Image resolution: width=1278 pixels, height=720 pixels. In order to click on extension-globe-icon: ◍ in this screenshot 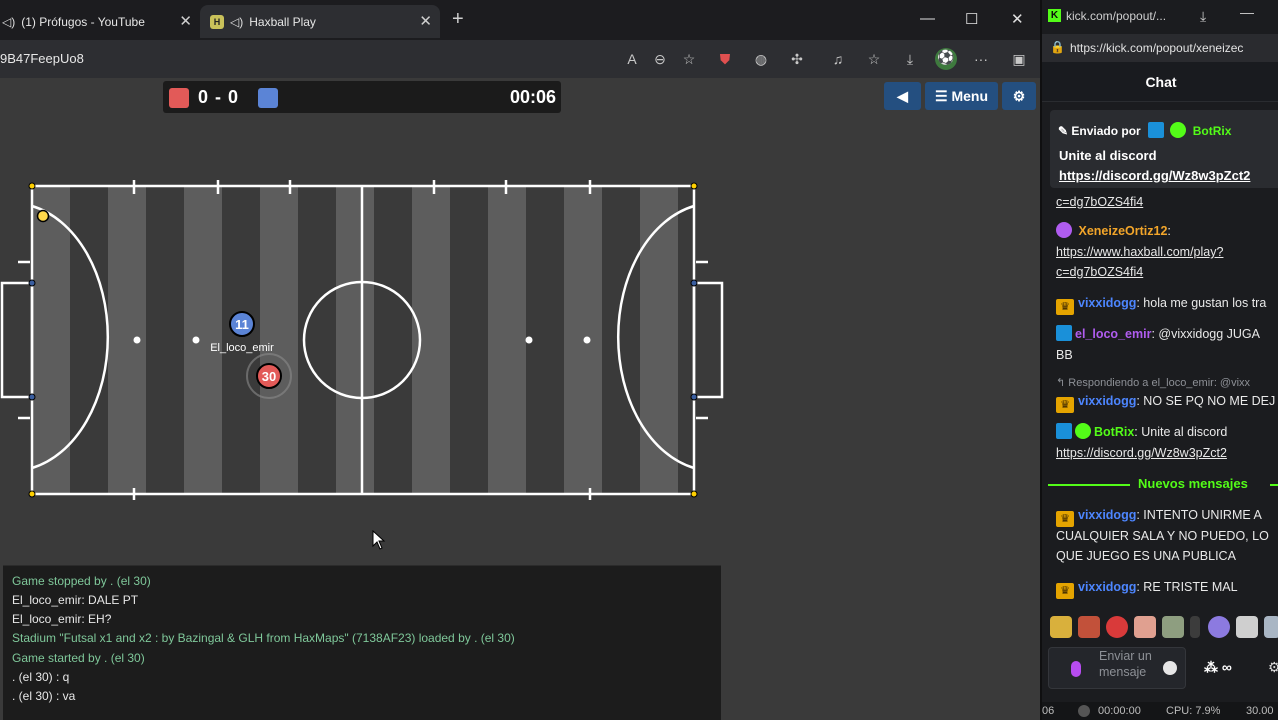, I will do `click(761, 59)`.